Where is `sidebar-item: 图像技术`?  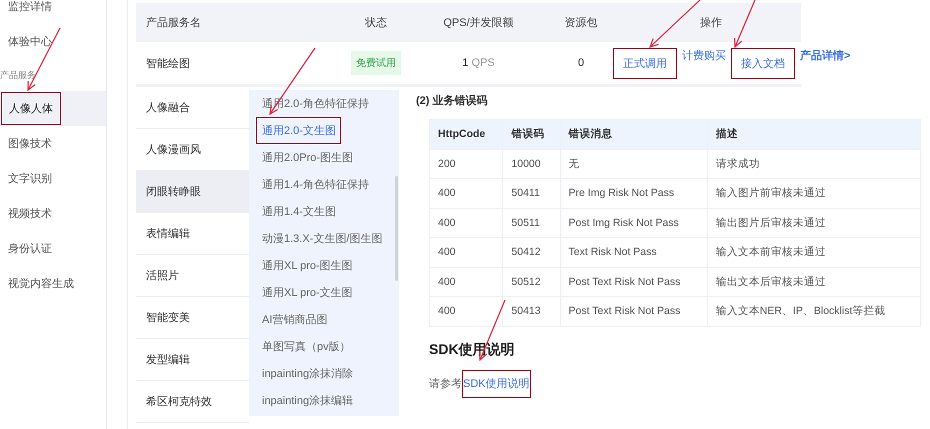 sidebar-item: 图像技术 is located at coordinates (53, 143).